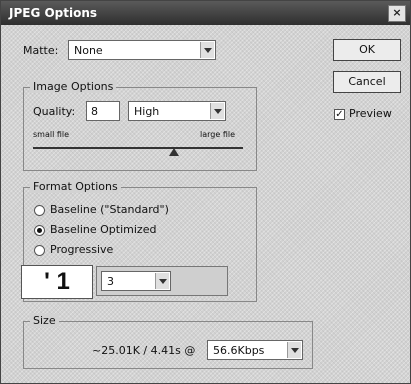  Describe the element at coordinates (177, 111) in the screenshot. I see `quality-preset-select: High` at that location.